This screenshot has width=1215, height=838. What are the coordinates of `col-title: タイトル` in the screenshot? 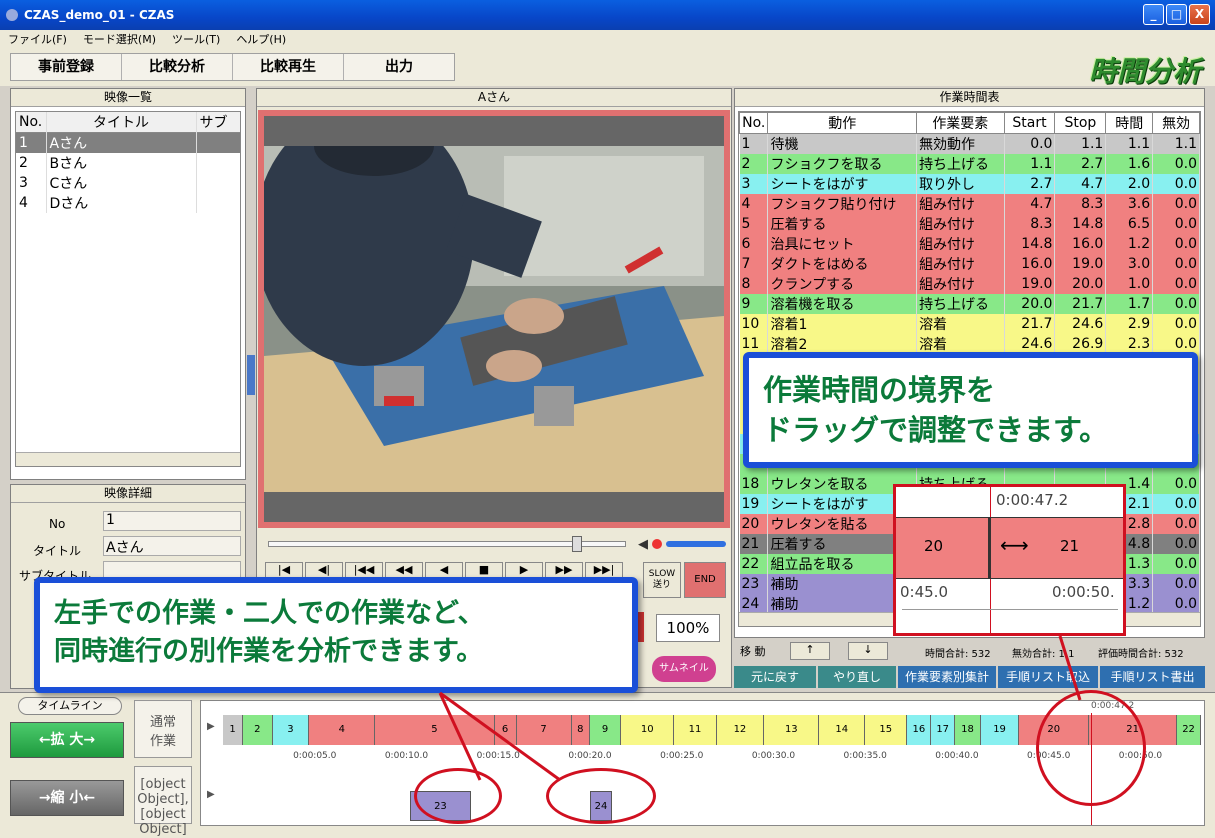 It's located at (121, 122).